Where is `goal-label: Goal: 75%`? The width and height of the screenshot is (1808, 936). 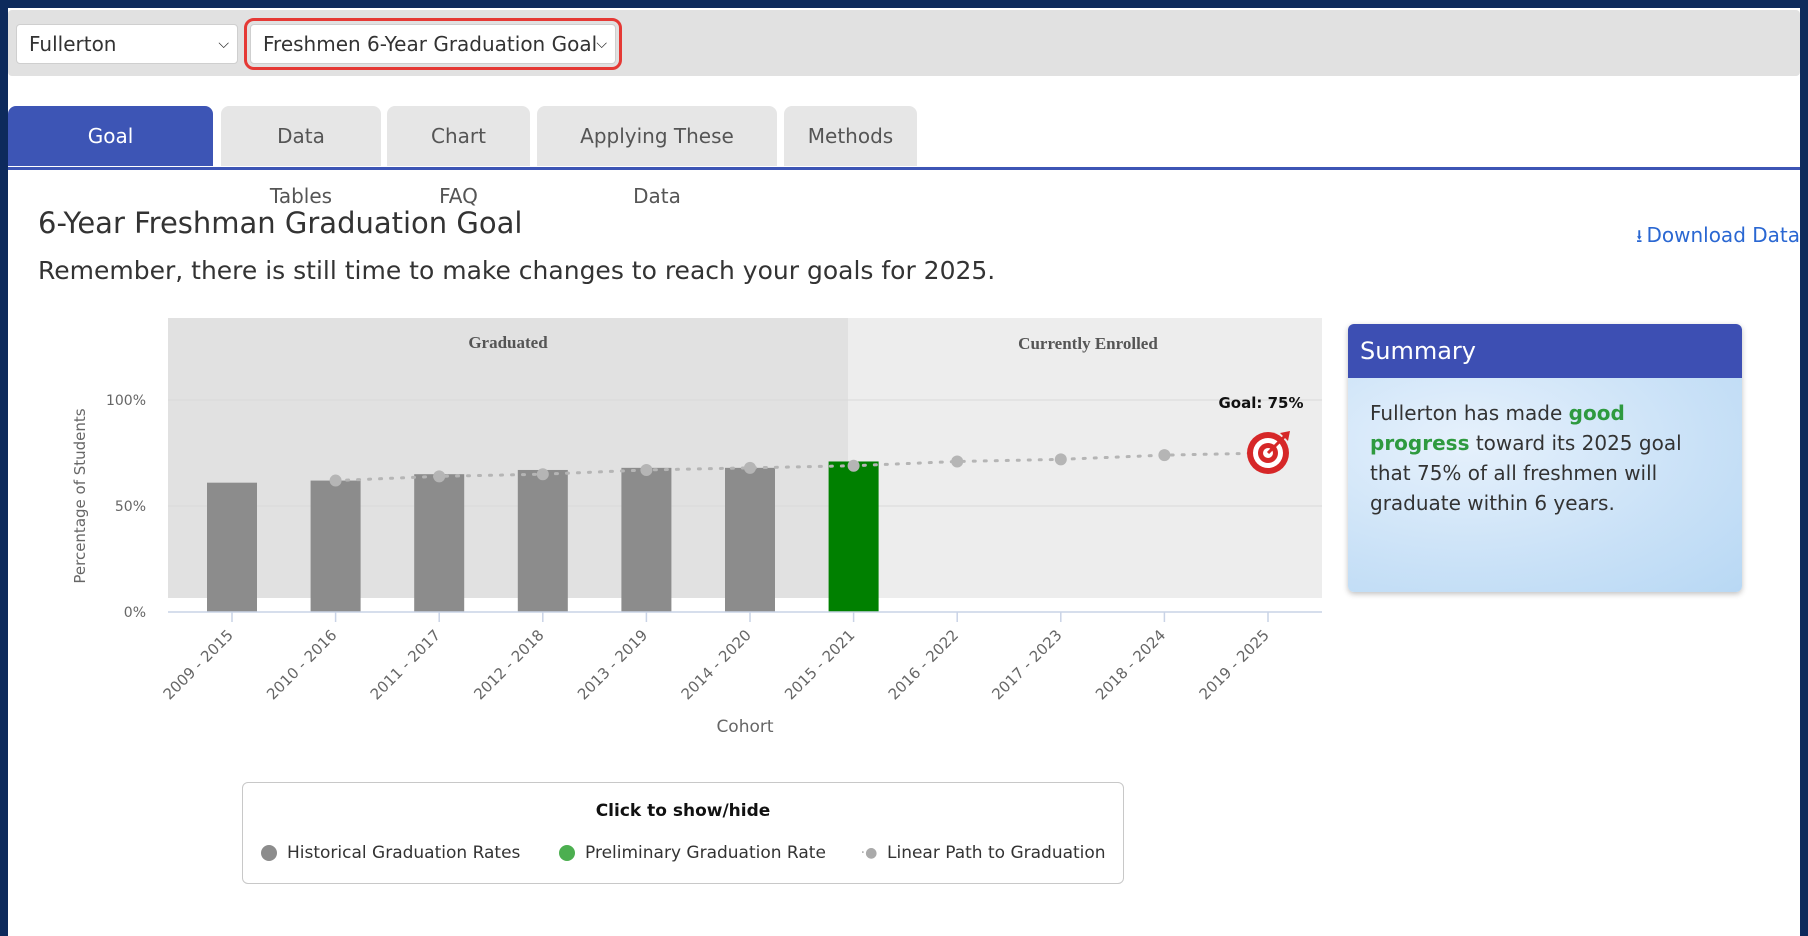 goal-label: Goal: 75% is located at coordinates (1260, 403).